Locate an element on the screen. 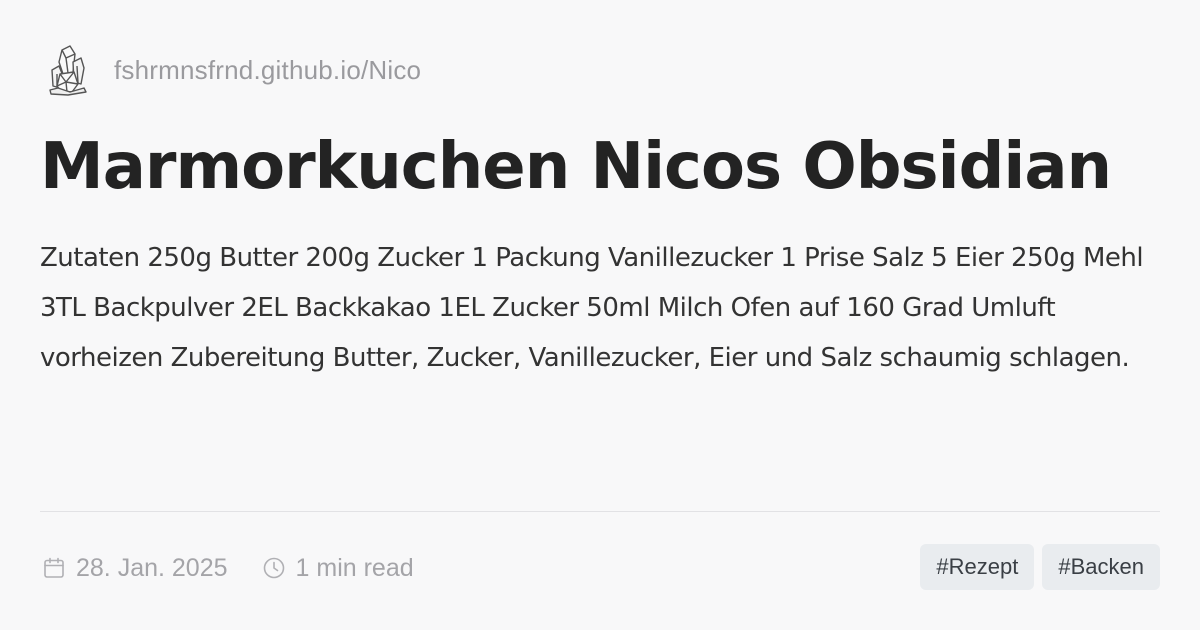 The image size is (1200, 630). post-meta: 28. Jan. 2025 1 min read is located at coordinates (228, 568).